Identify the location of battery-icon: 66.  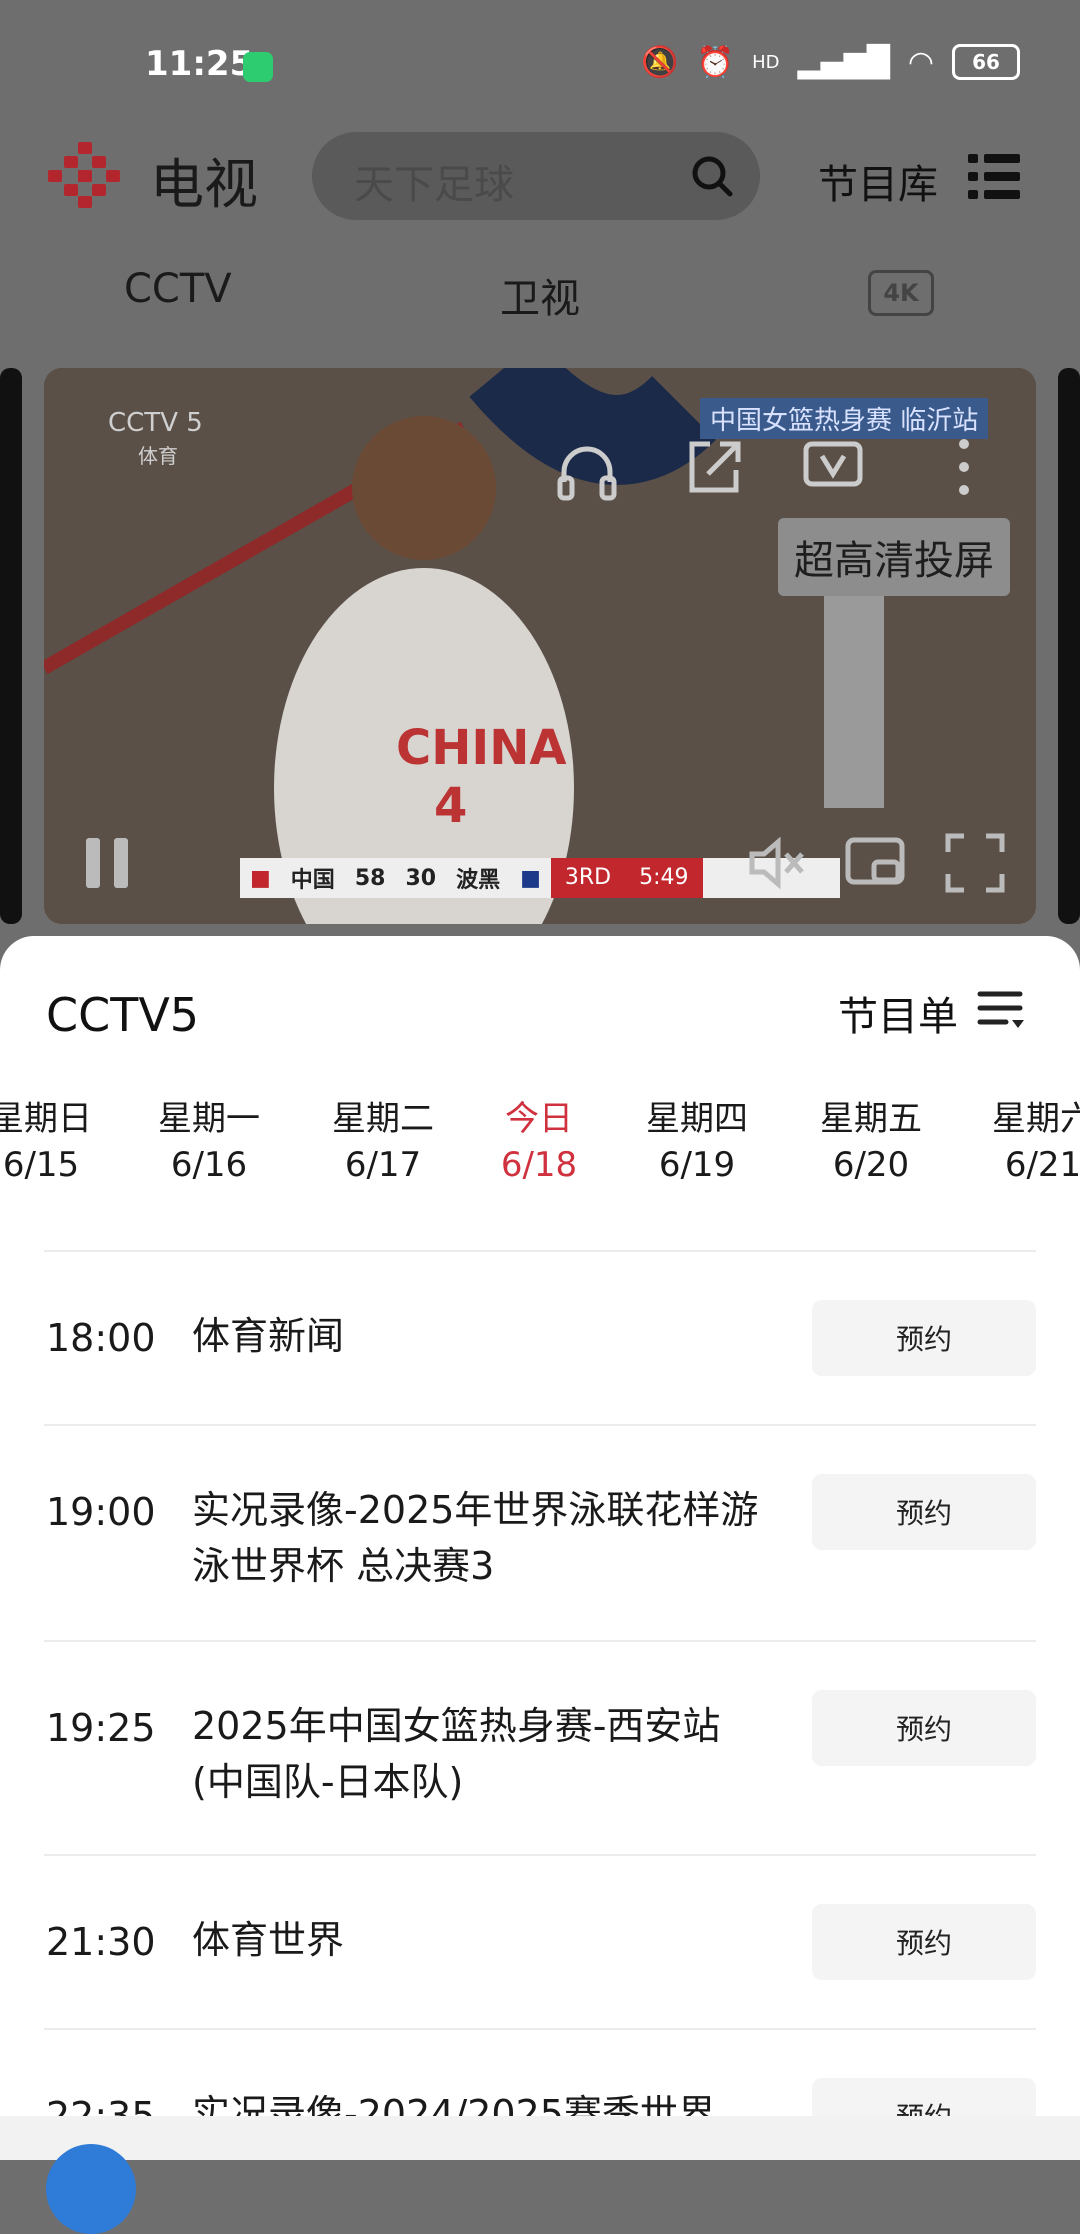
(986, 62).